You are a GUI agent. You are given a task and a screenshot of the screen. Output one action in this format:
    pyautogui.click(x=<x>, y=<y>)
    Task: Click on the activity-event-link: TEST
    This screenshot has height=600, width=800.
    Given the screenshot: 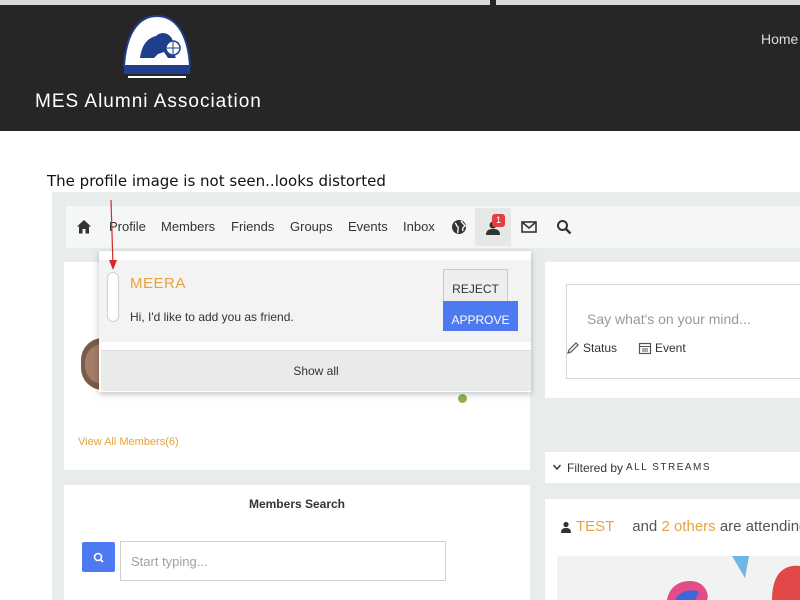 What is the action you would take?
    pyautogui.click(x=595, y=526)
    